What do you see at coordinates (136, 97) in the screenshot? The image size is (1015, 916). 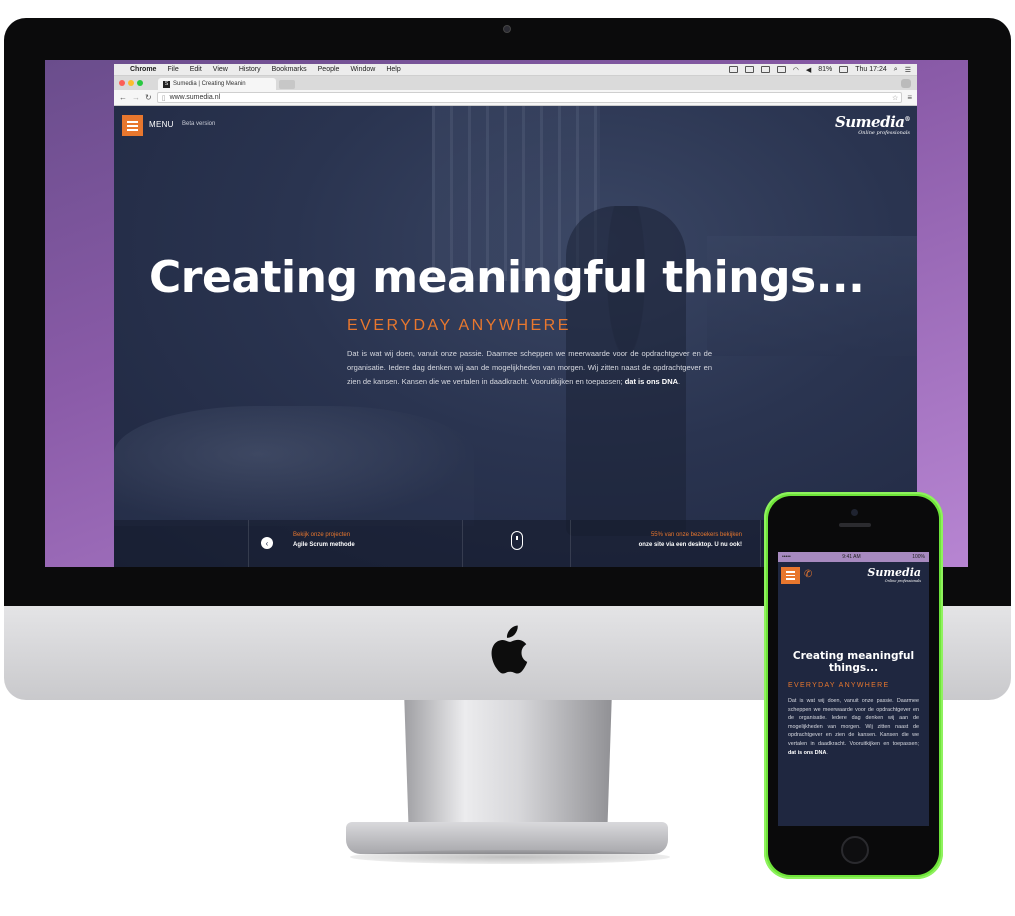 I see `forward-arrow-icon: →` at bounding box center [136, 97].